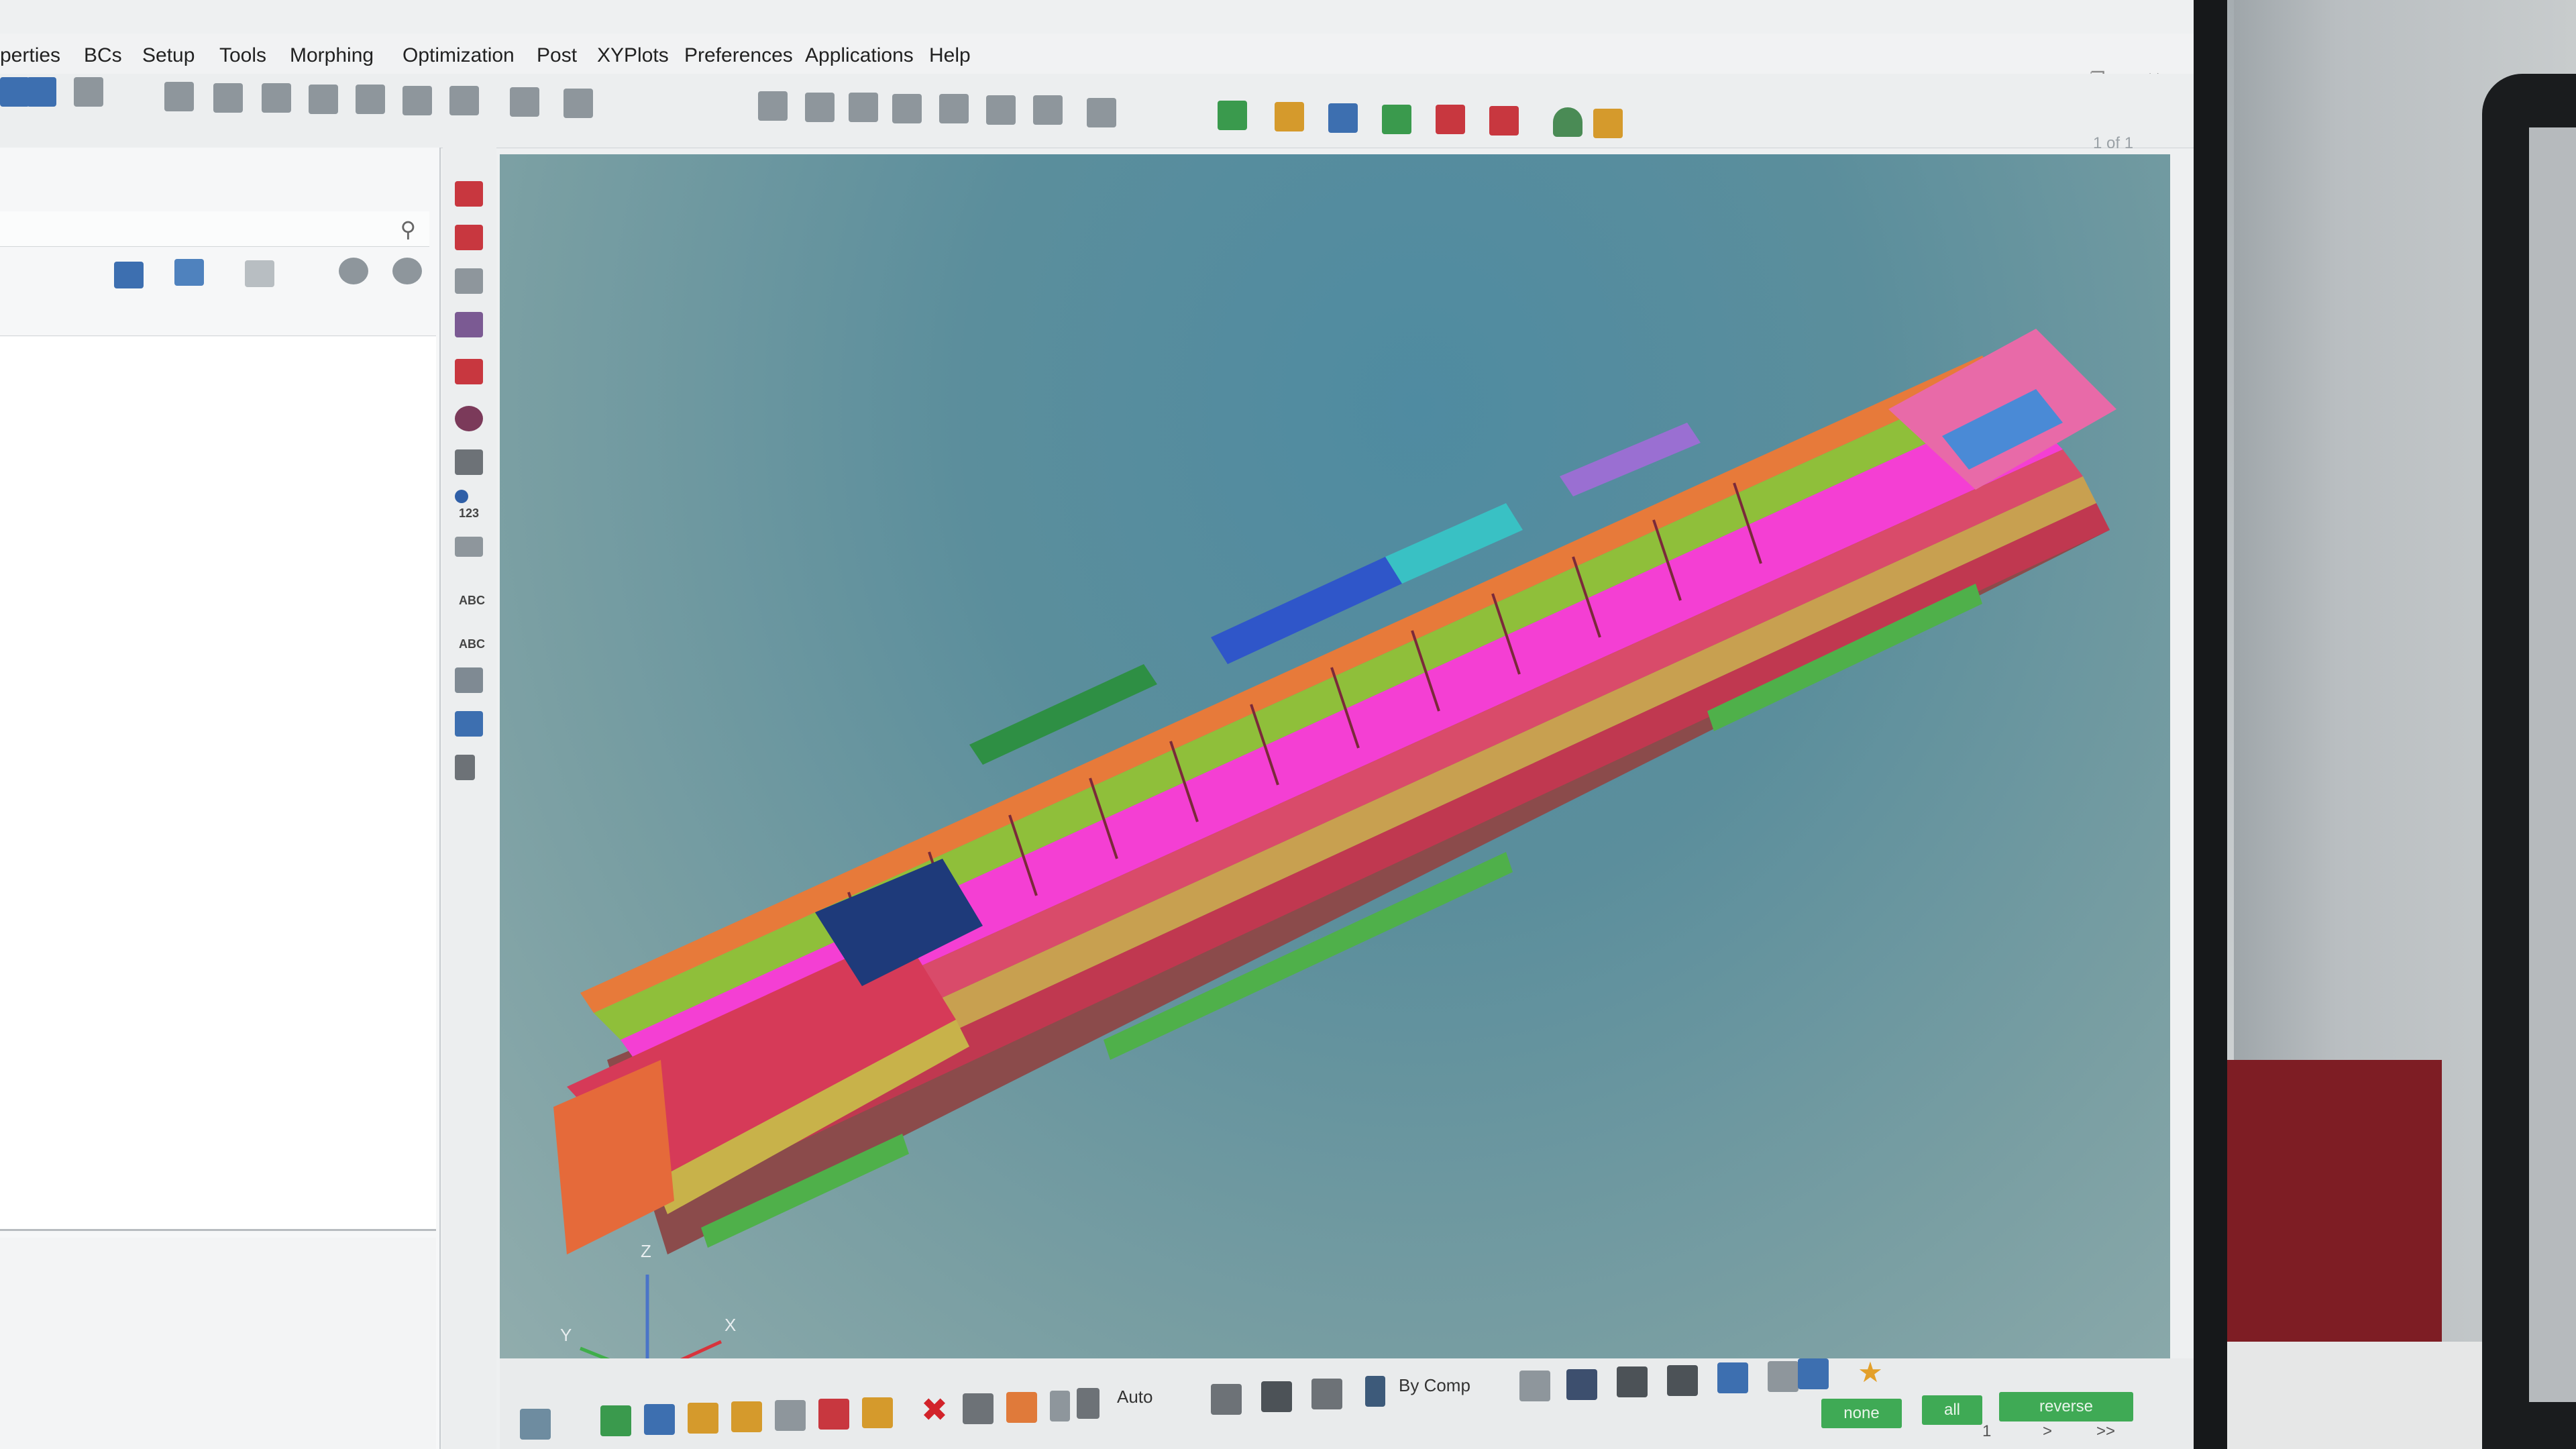 The height and width of the screenshot is (1449, 2576). What do you see at coordinates (1060, 1406) in the screenshot?
I see `numbers-icon` at bounding box center [1060, 1406].